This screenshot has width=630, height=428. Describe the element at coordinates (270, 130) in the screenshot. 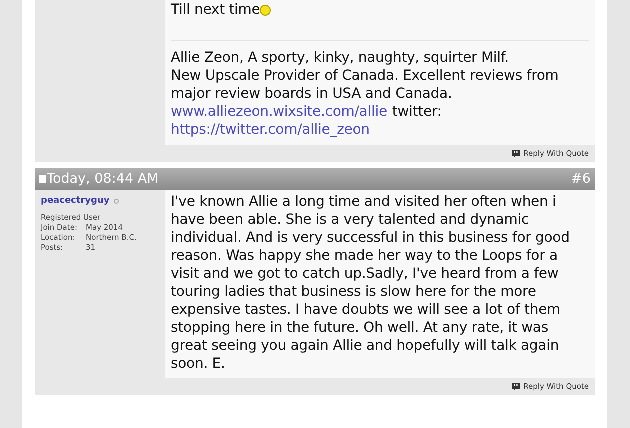

I see `signature-link: https://twitter.com/allie_zeon` at that location.